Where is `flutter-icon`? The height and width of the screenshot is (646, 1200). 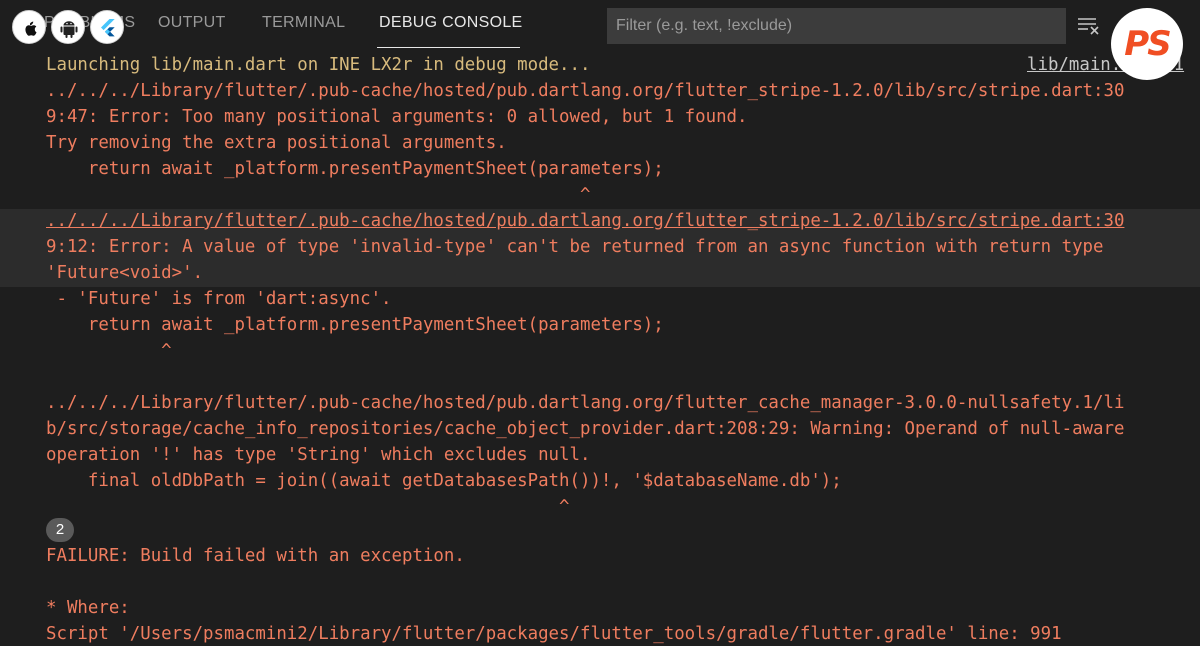
flutter-icon is located at coordinates (107, 27).